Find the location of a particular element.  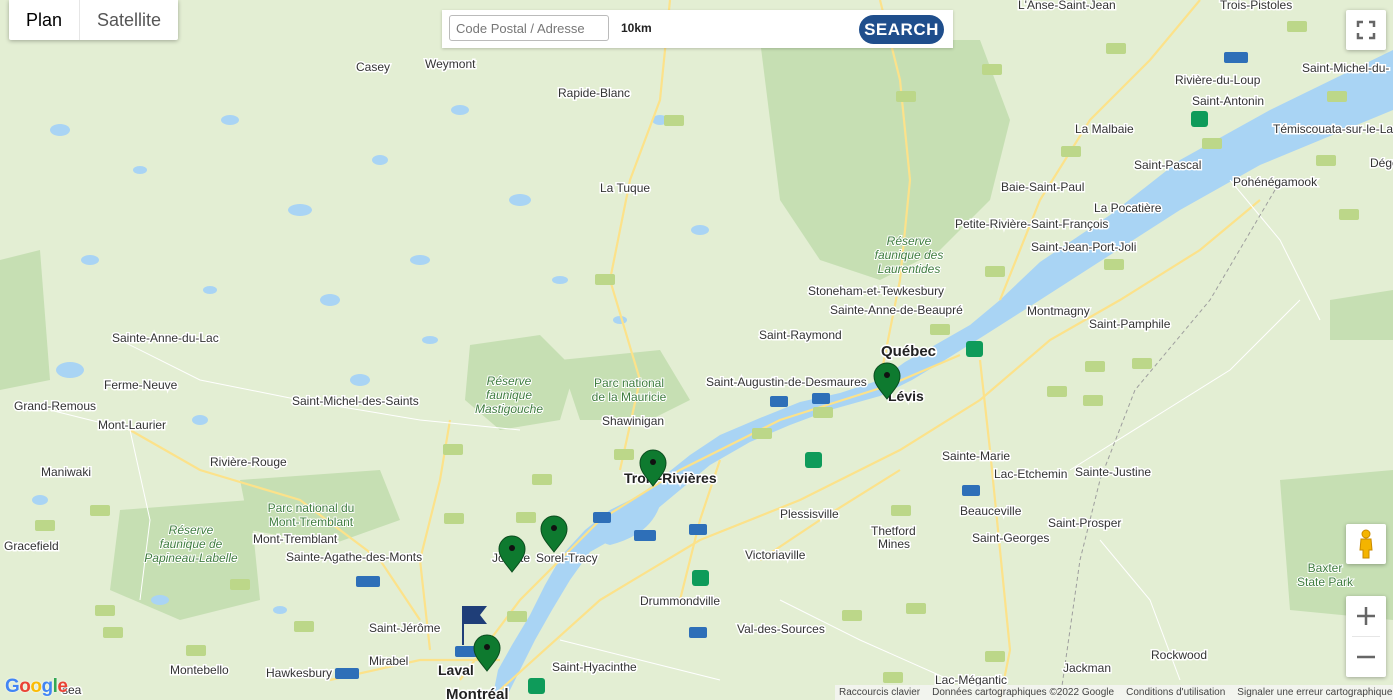

svg-text: Québec is located at coordinates (908, 351).